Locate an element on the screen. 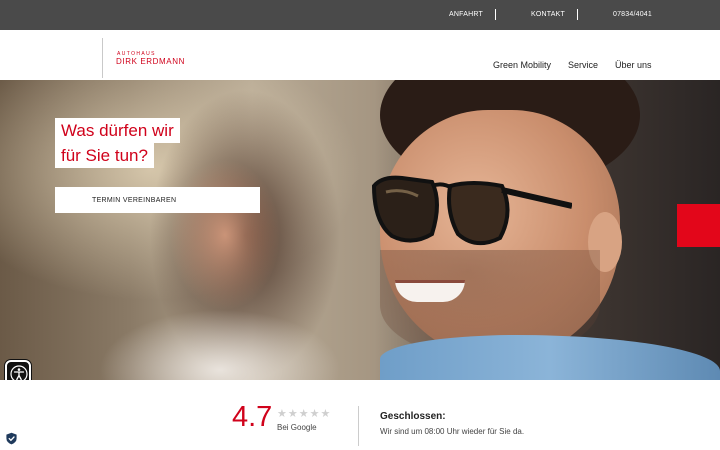 The width and height of the screenshot is (720, 450). nav-item-green-mobility: Green Mobility is located at coordinates (522, 65).